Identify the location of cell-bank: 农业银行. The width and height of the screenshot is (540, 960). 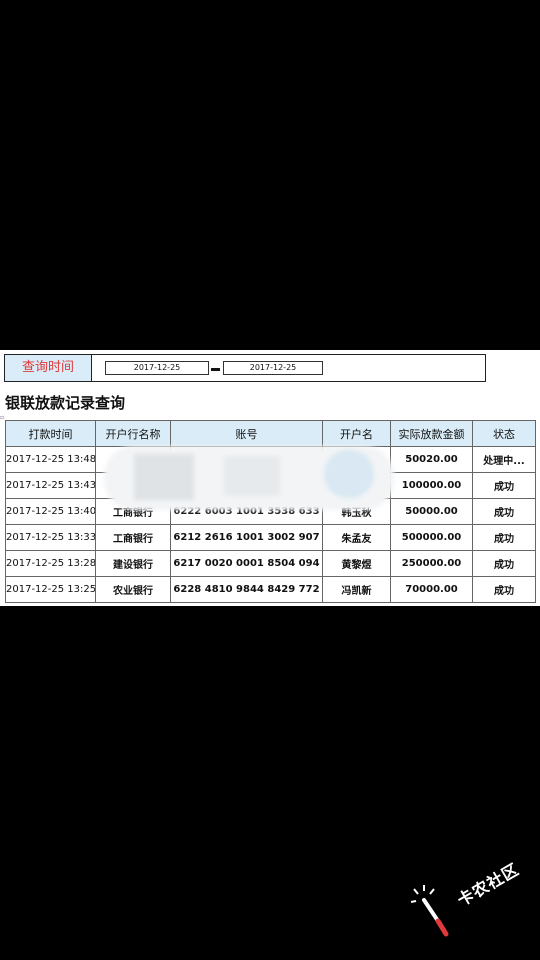
(133, 589).